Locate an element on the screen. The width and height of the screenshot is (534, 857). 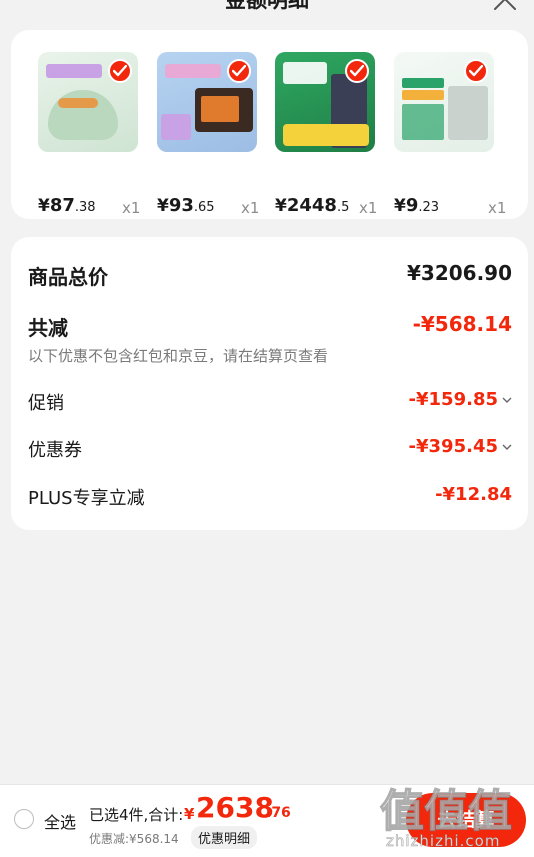
select-all-radio is located at coordinates (24, 819).